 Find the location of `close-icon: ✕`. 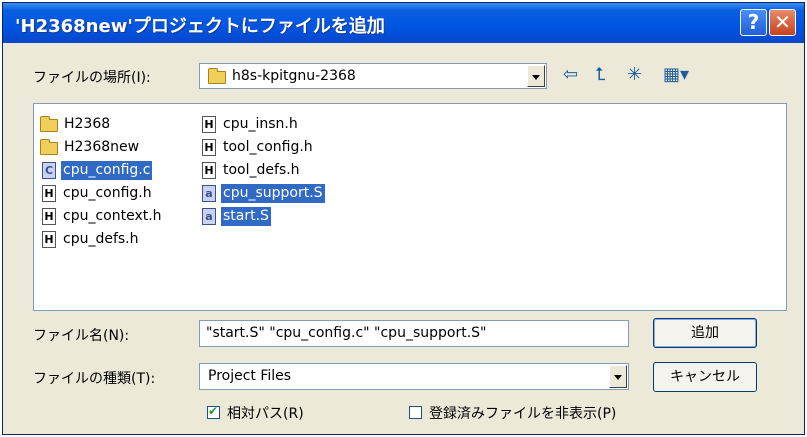

close-icon: ✕ is located at coordinates (782, 22).